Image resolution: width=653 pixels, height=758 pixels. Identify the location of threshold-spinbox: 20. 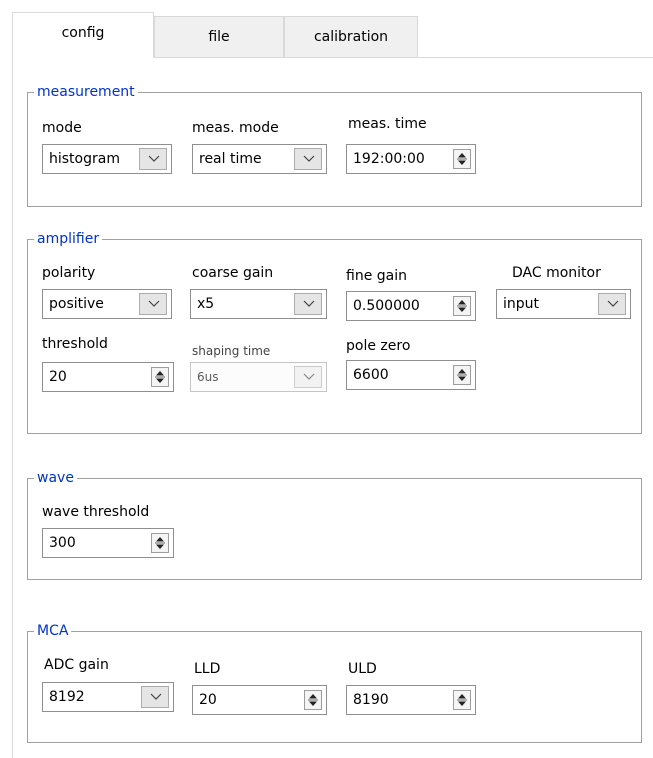
(108, 377).